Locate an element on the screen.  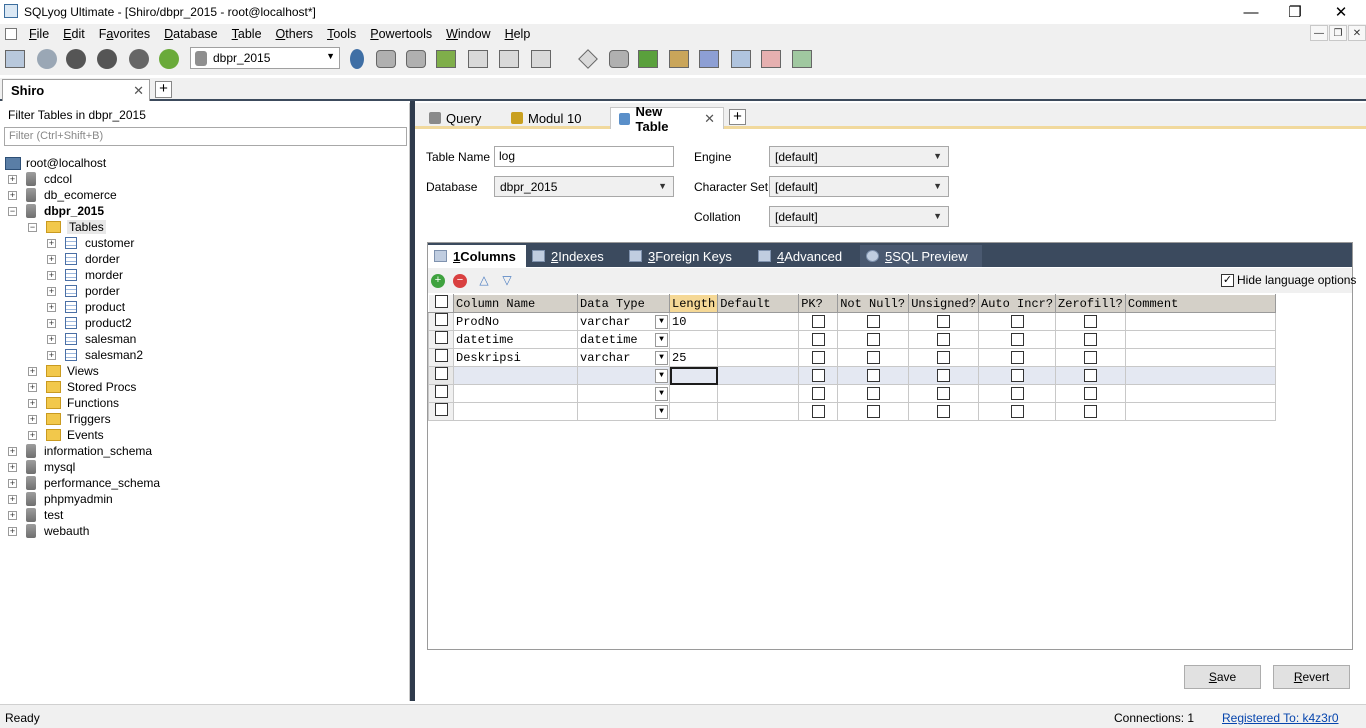
maximize-button: ❐ is located at coordinates (1295, 12).